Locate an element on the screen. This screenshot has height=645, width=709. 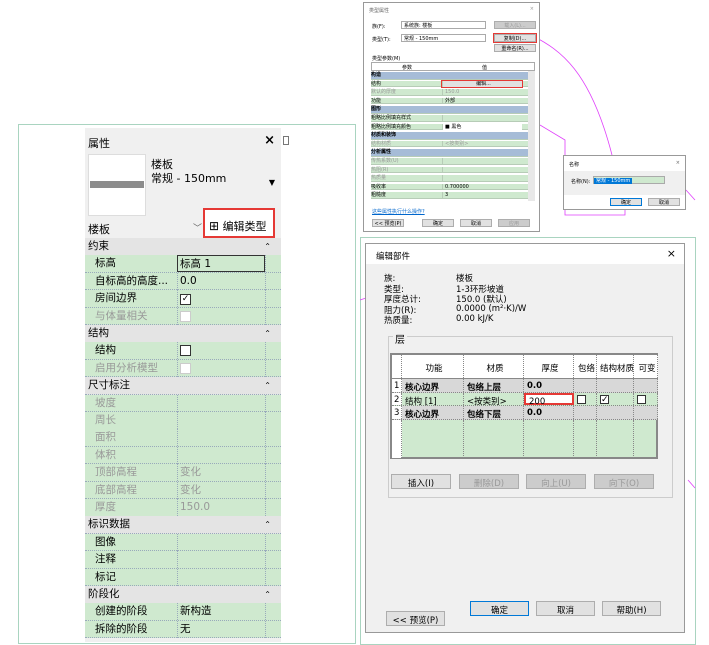
property-group-header: 阶段化 ⌃ is located at coordinates (183, 595).